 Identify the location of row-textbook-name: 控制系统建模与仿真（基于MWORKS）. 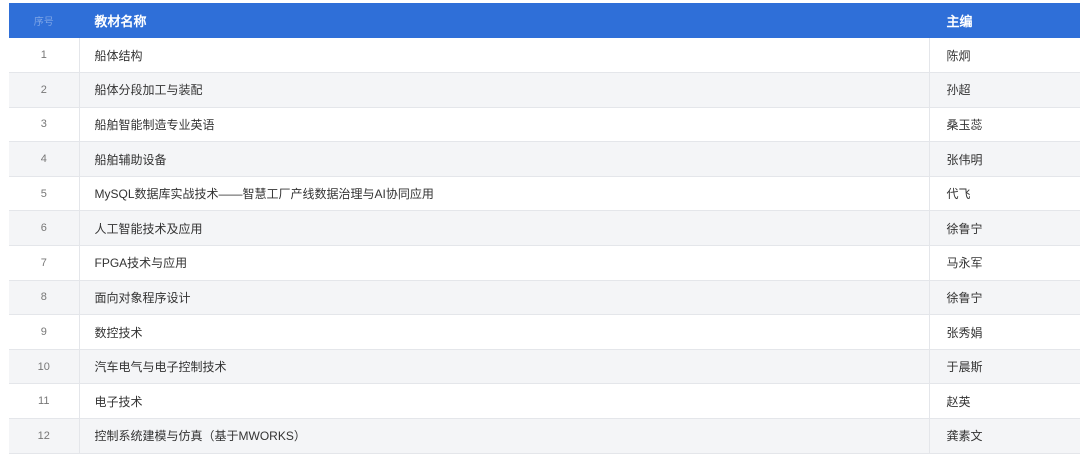
(504, 436).